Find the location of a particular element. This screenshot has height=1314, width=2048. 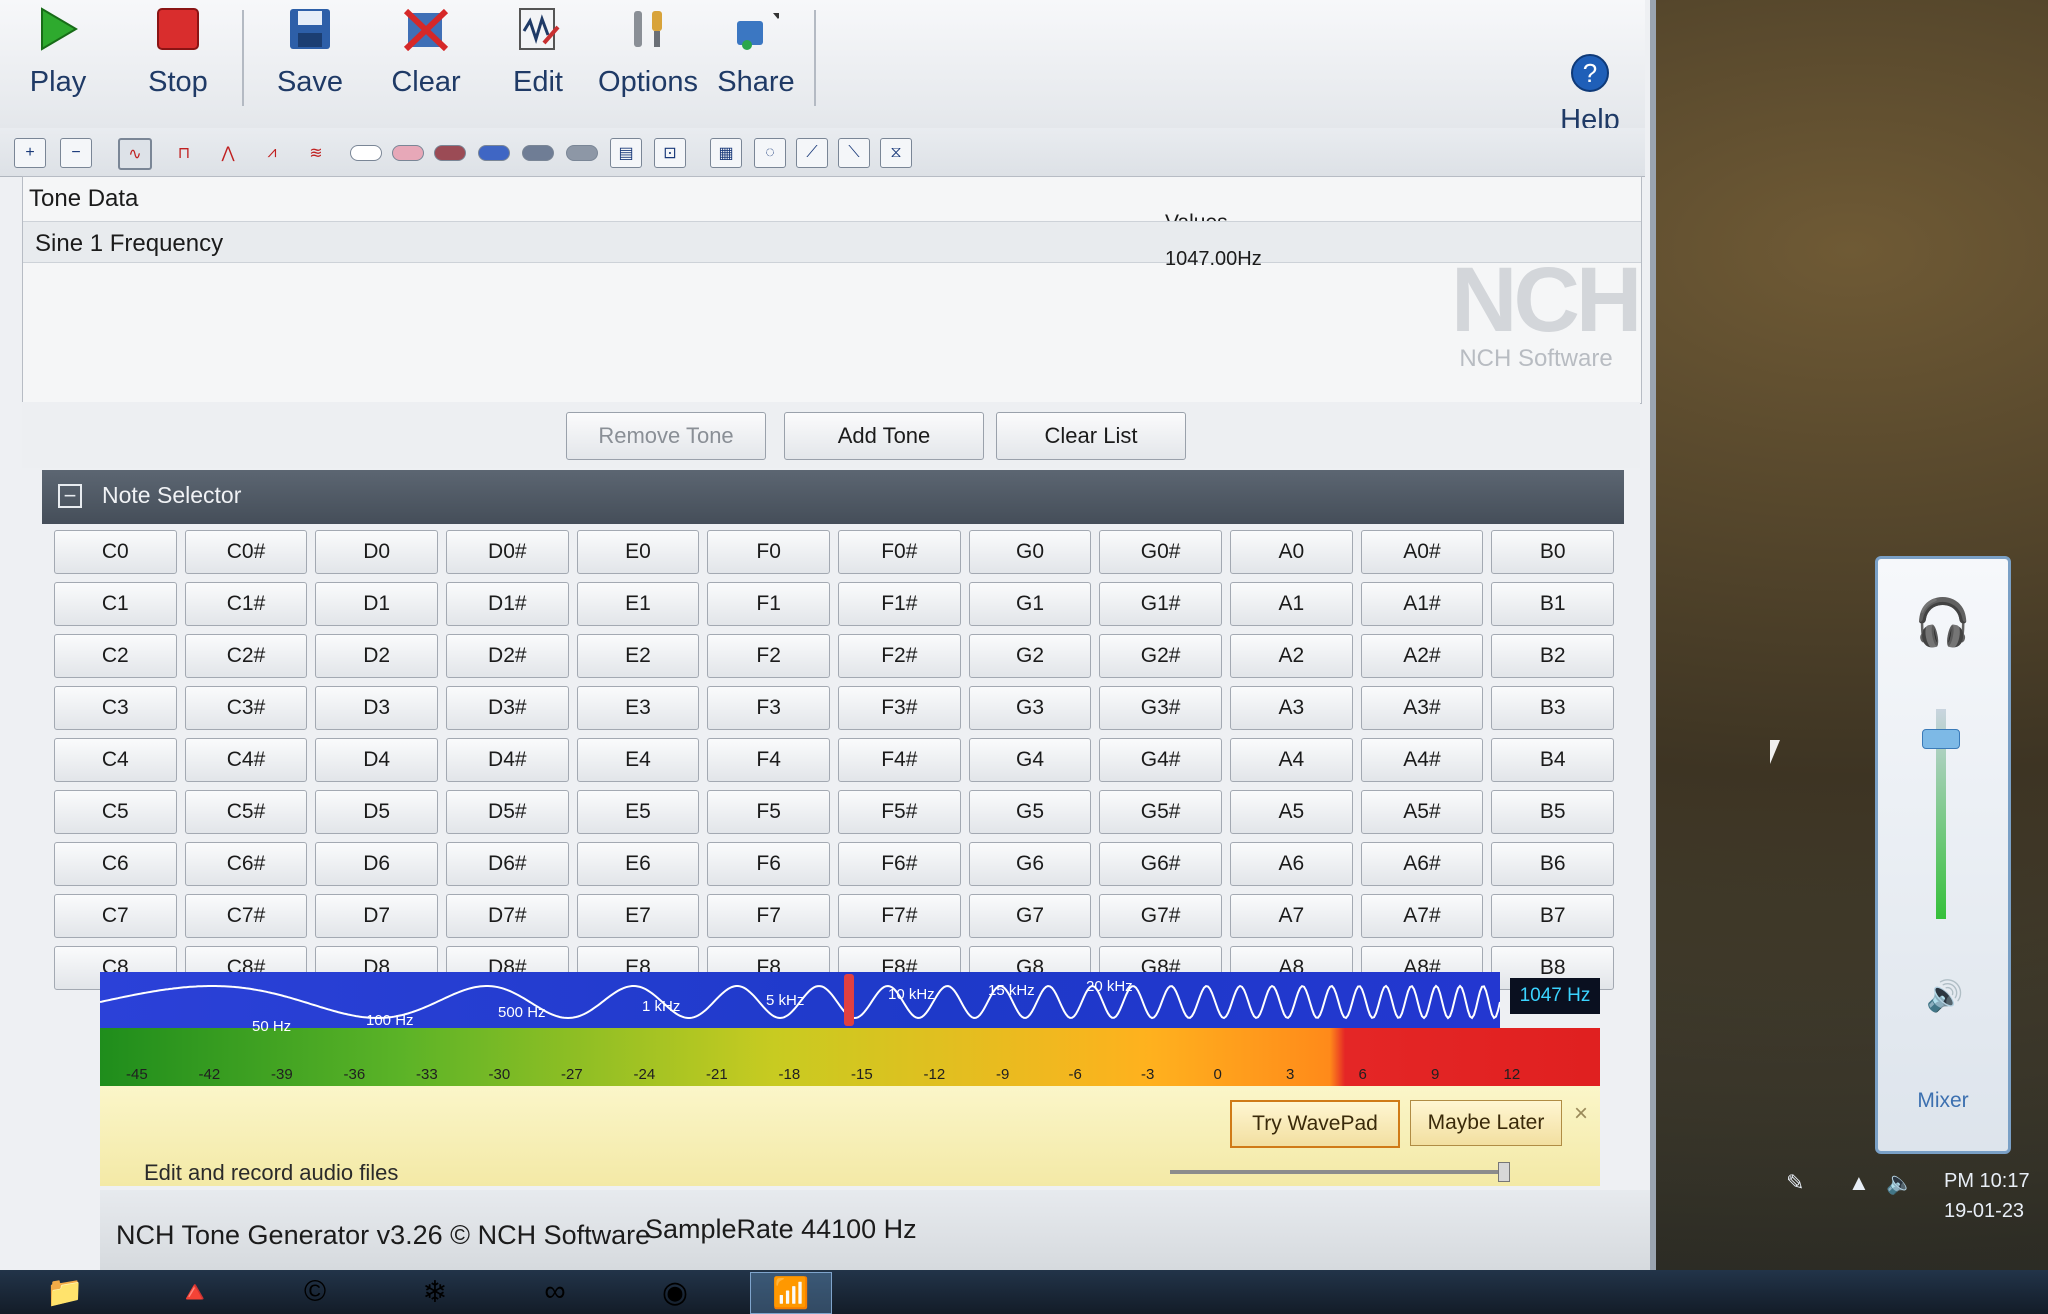

play-button: Play is located at coordinates (58, 61).